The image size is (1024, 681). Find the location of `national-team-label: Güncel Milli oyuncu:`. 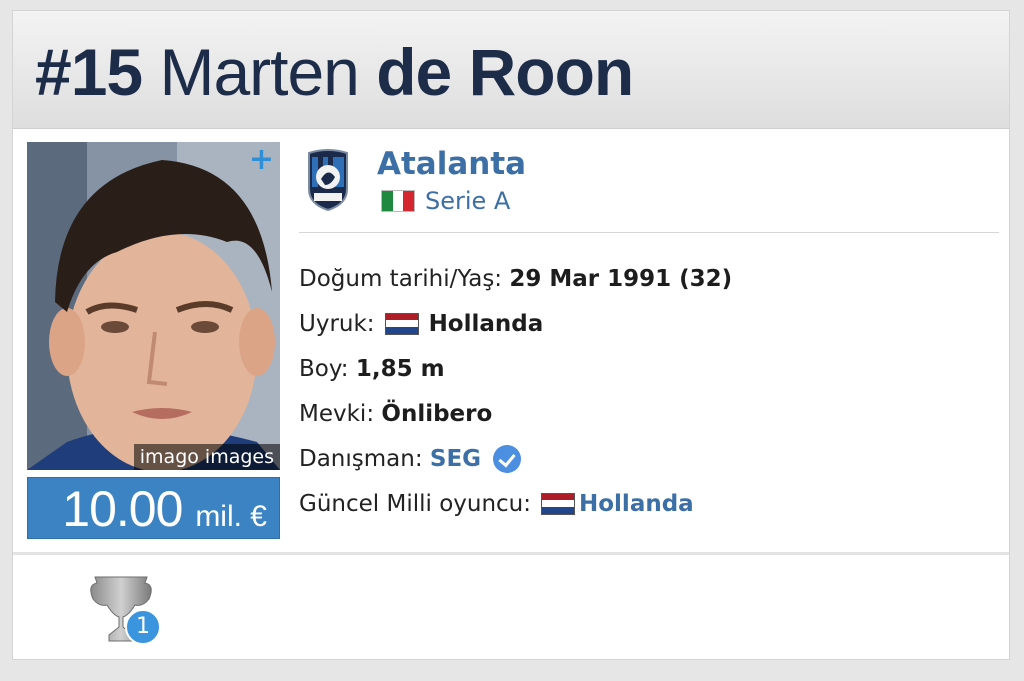

national-team-label: Güncel Milli oyuncu: is located at coordinates (415, 503).